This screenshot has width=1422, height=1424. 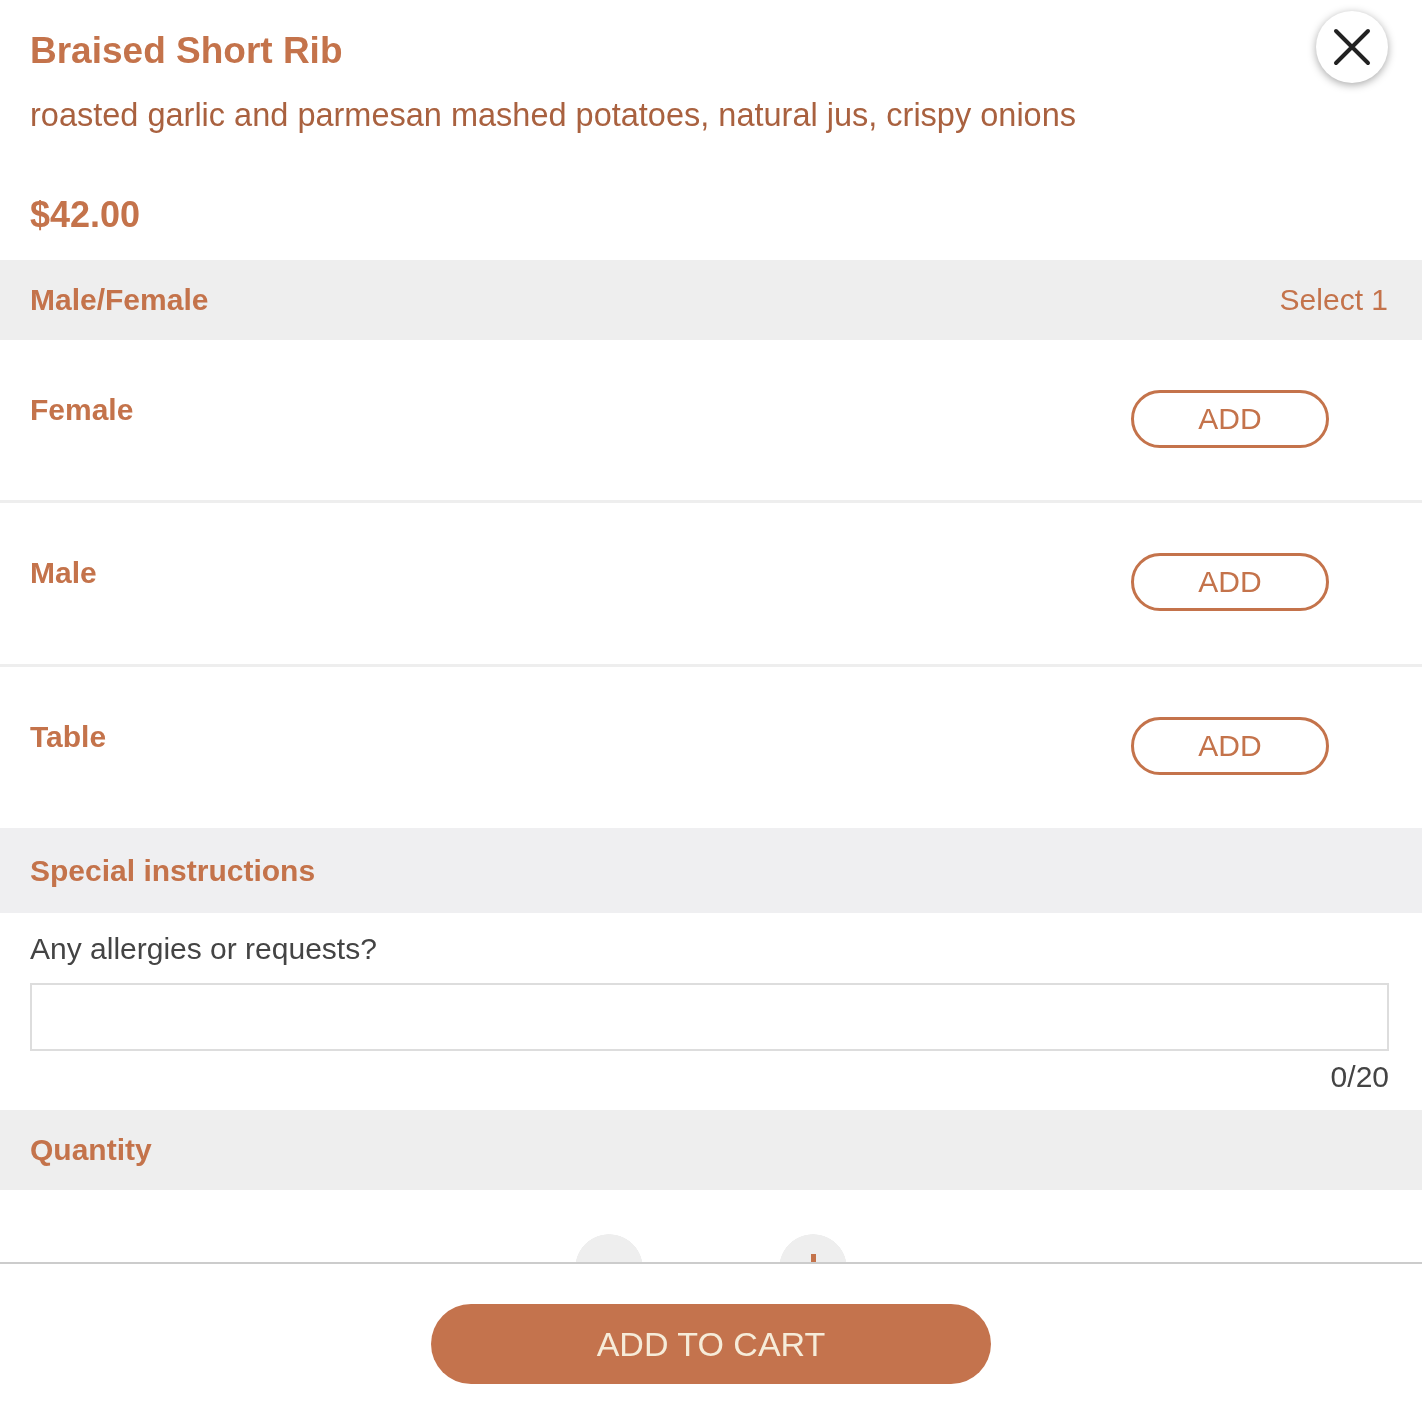 I want to click on instructions-field, so click(x=709, y=1017).